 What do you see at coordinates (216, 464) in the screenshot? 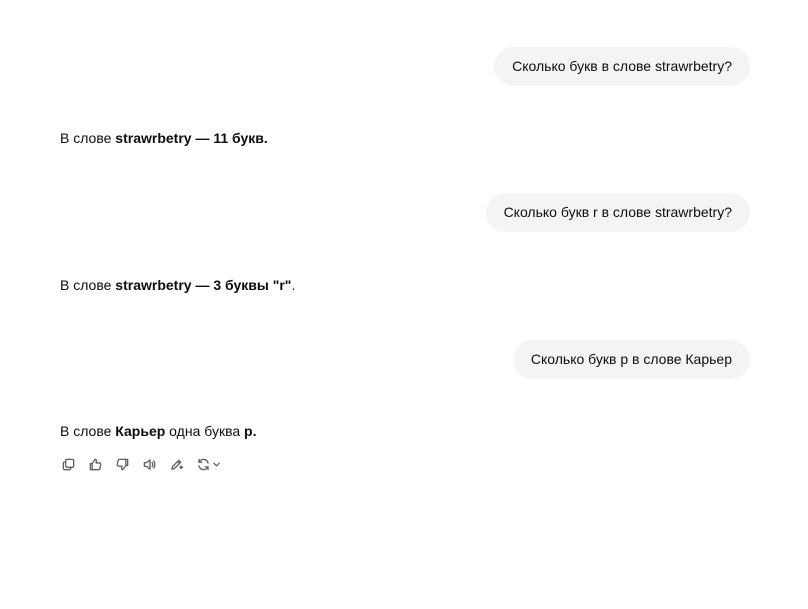
I see `chevron-down-icon` at bounding box center [216, 464].